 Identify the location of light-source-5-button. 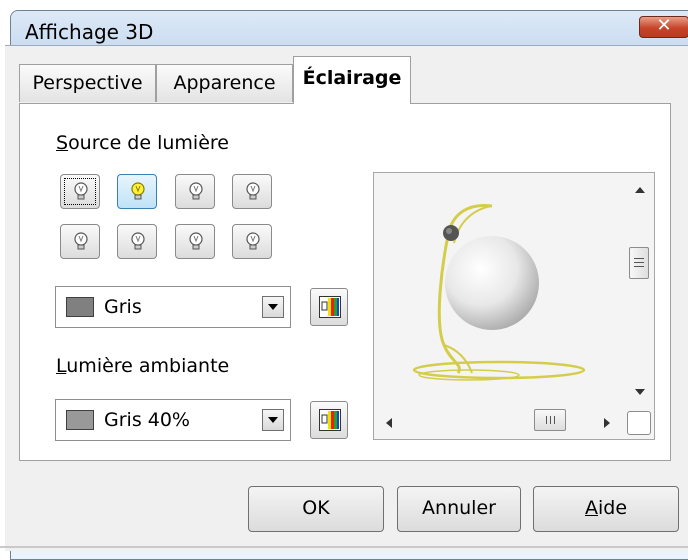
(80, 241).